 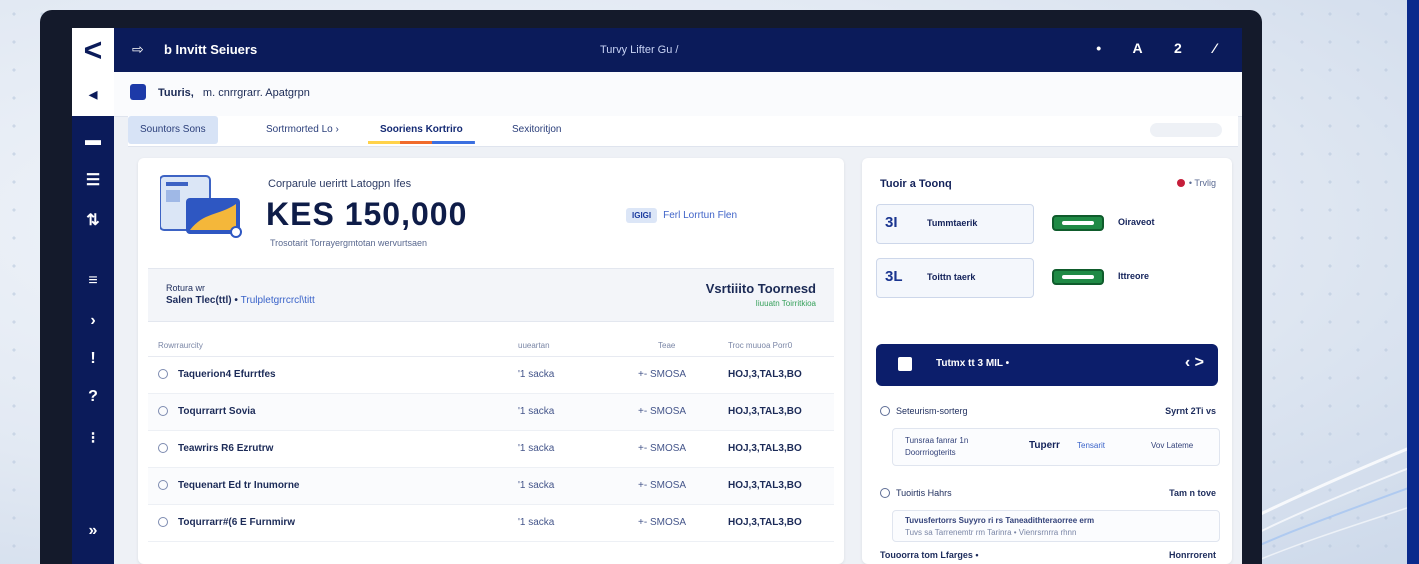 I want to click on rail-transfer-icon: ⇅, so click(x=93, y=220).